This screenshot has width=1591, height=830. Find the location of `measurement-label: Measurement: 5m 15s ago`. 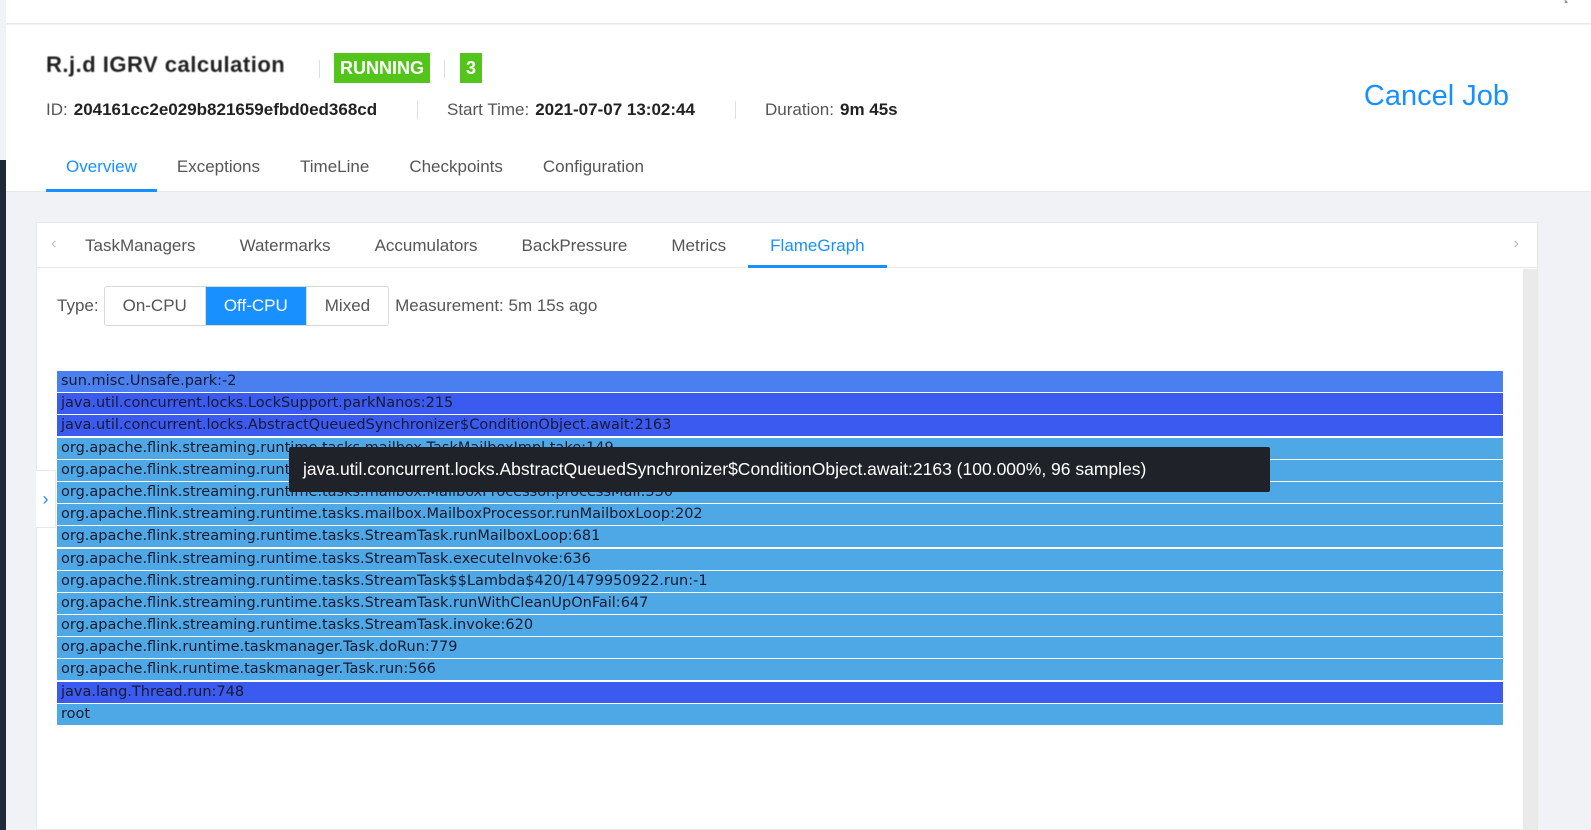

measurement-label: Measurement: 5m 15s ago is located at coordinates (496, 305).